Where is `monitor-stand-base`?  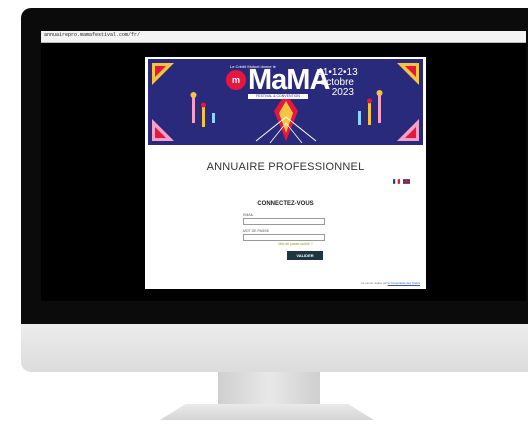 monitor-stand-base is located at coordinates (267, 412).